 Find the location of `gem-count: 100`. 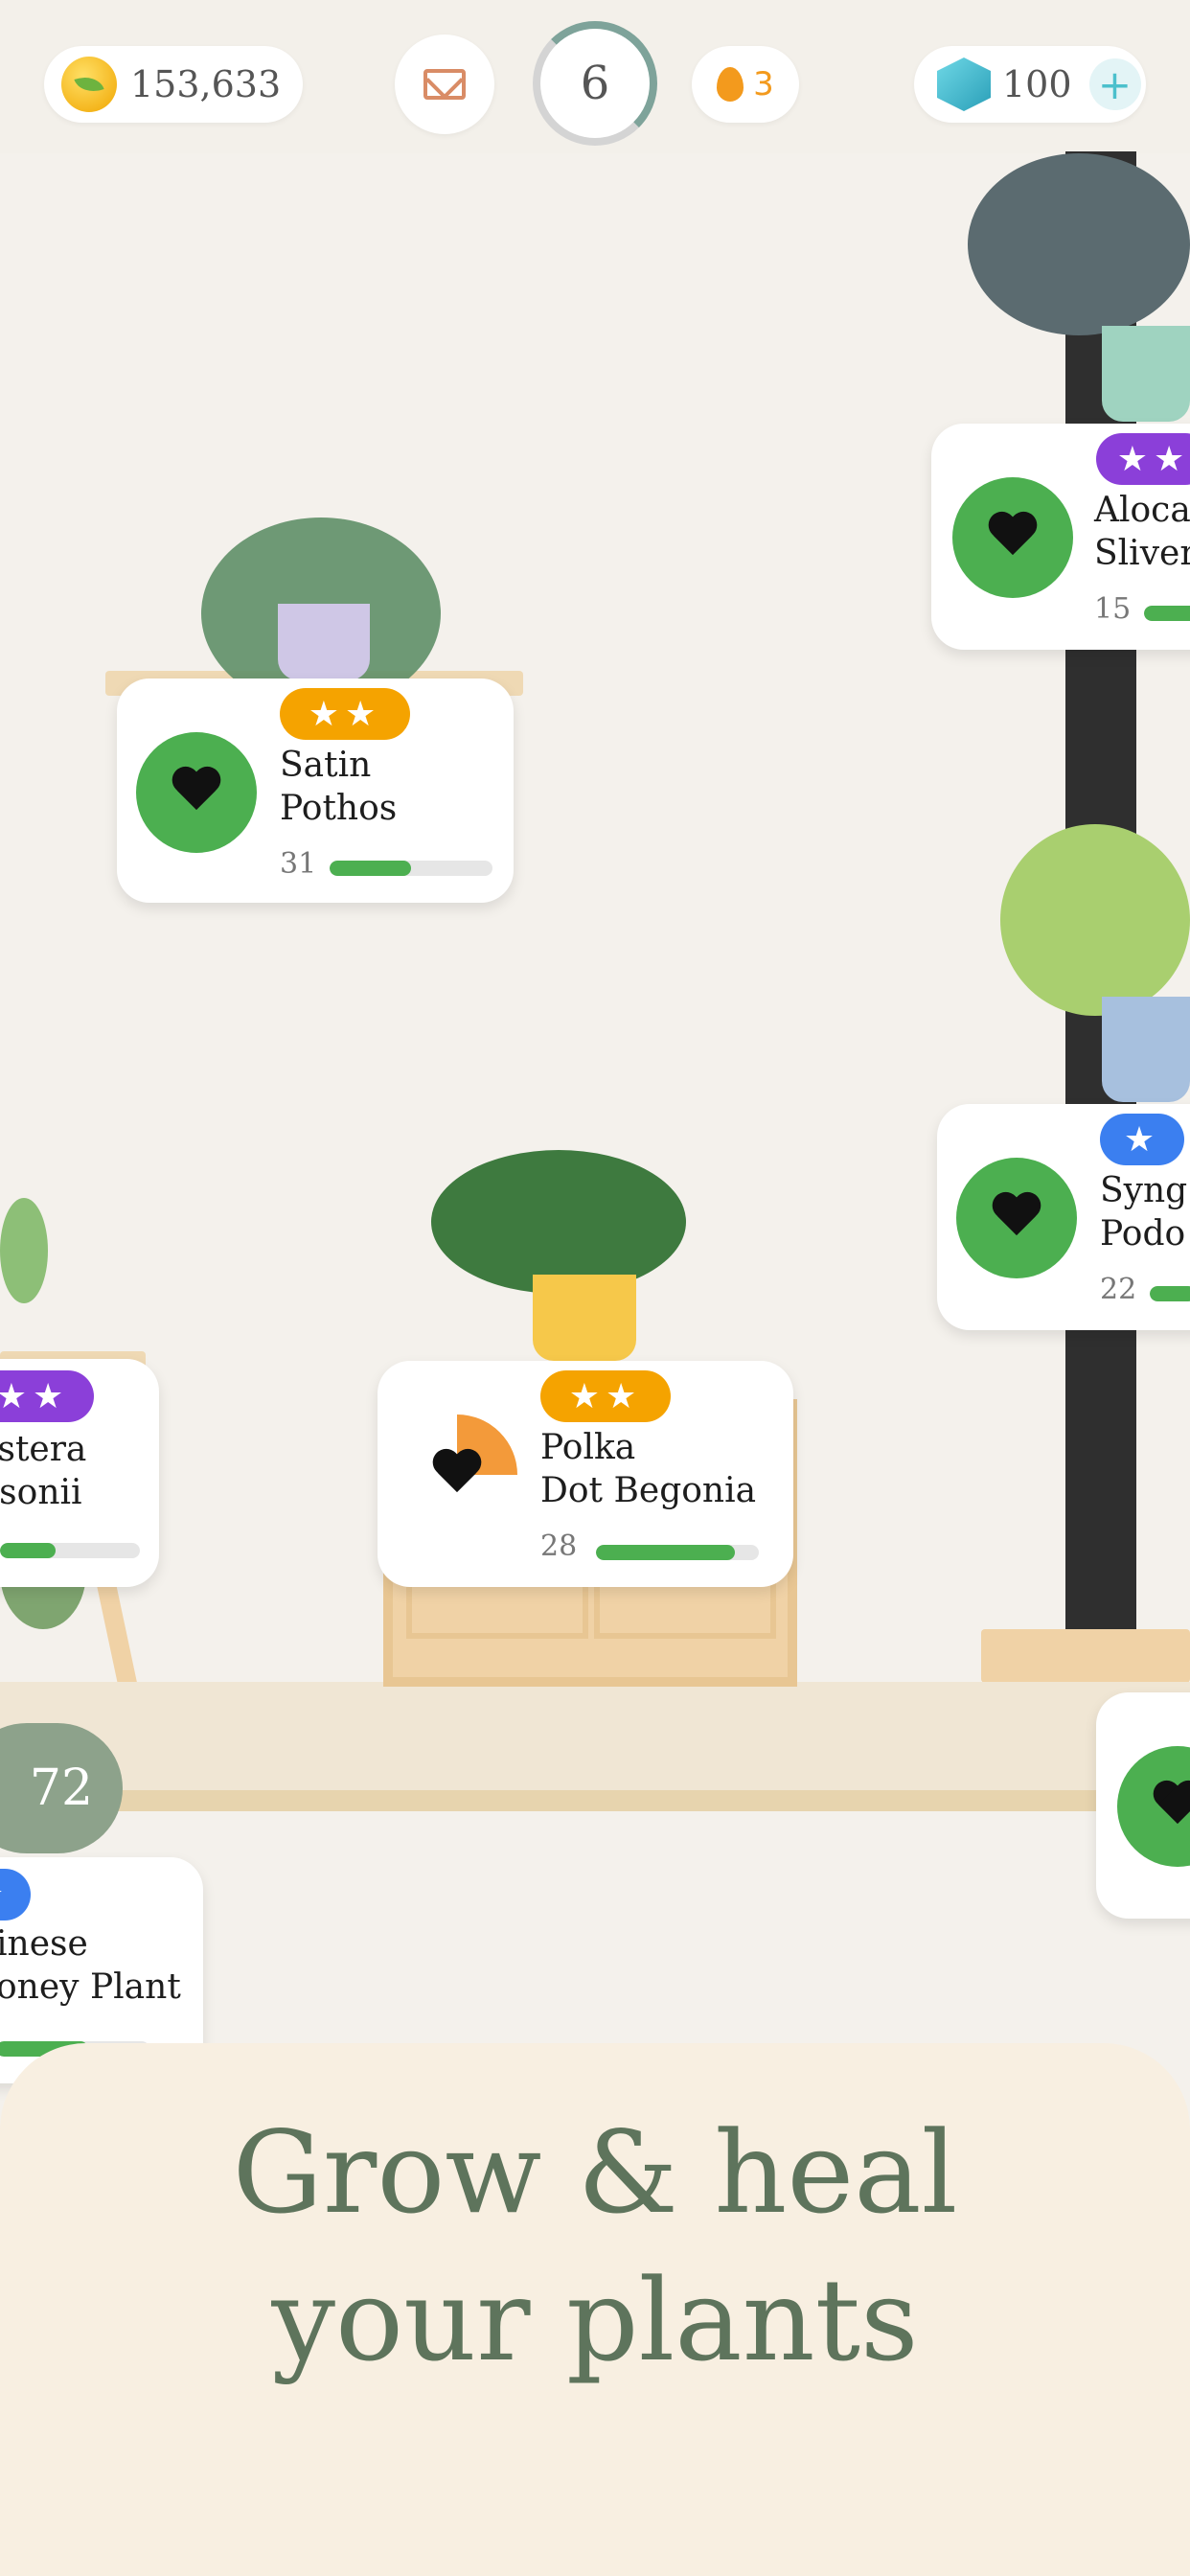

gem-count: 100 is located at coordinates (1037, 84).